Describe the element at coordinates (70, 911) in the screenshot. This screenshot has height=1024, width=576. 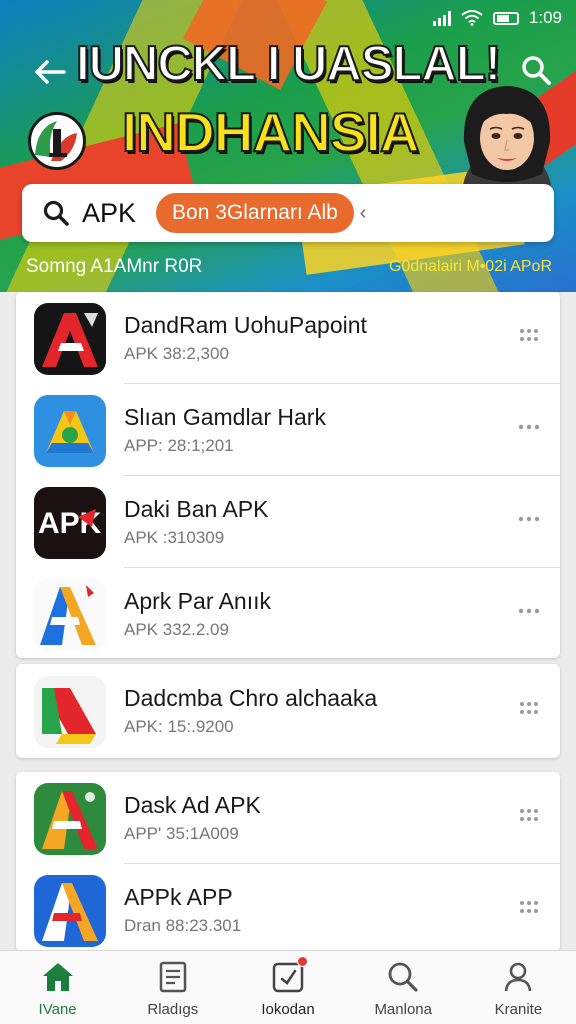
I see `blue-a2-icon` at that location.